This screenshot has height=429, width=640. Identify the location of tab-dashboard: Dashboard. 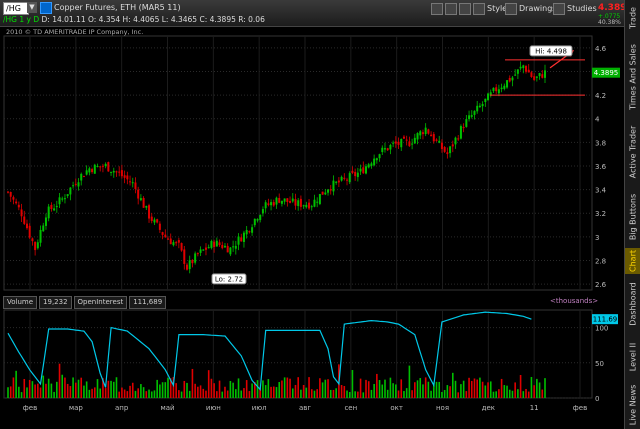
(632, 304).